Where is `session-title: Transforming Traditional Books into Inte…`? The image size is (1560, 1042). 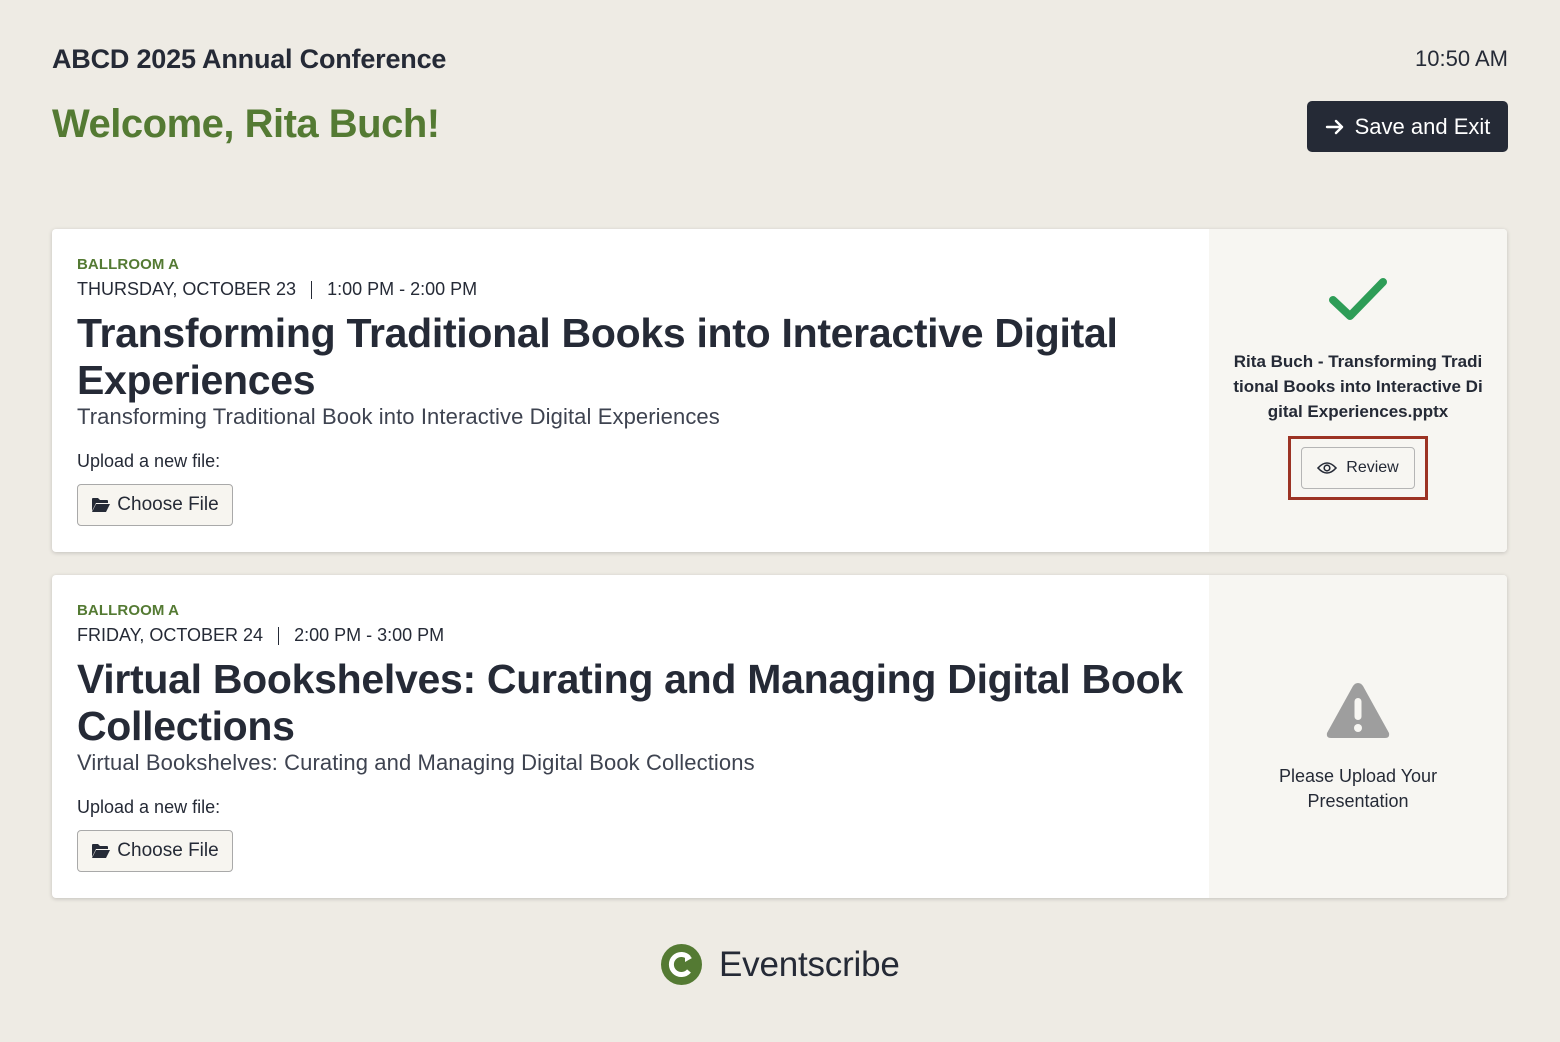
session-title: Transforming Traditional Books into Inte… is located at coordinates (597, 356).